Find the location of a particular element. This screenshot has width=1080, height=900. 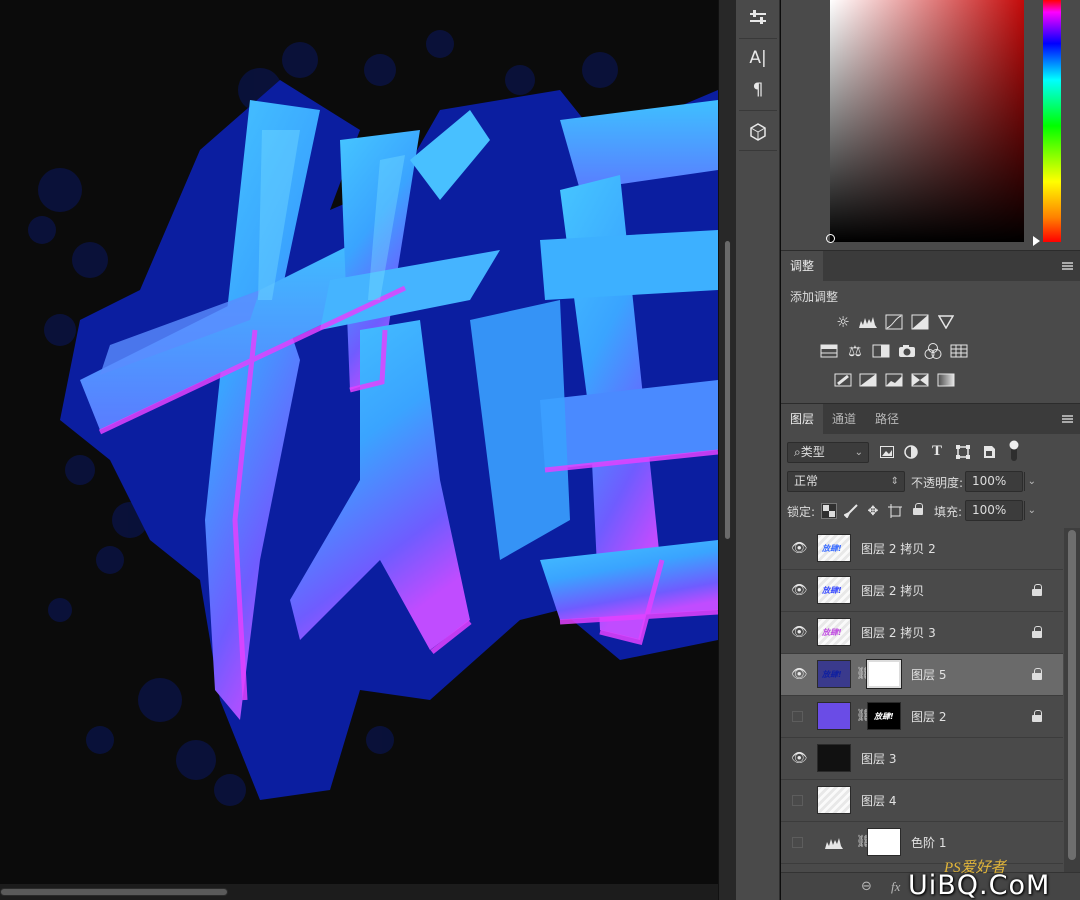

adjustment-filter-icon is located at coordinates (911, 452).